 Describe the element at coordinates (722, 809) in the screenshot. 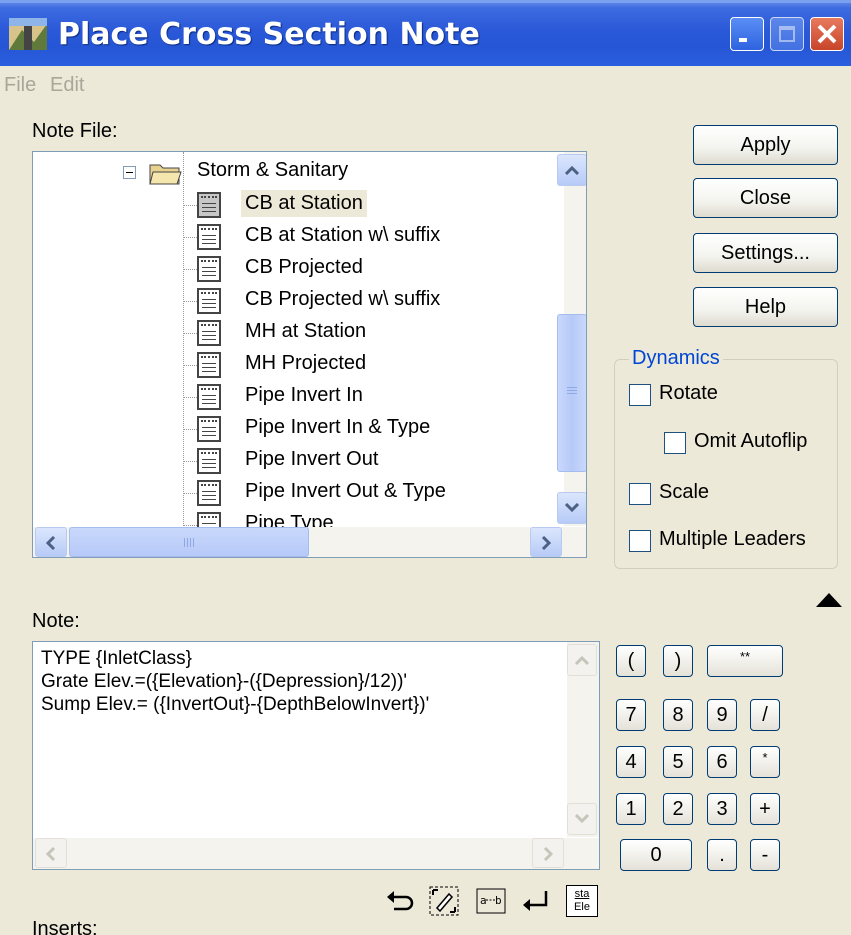

I see `key-3: 3` at that location.